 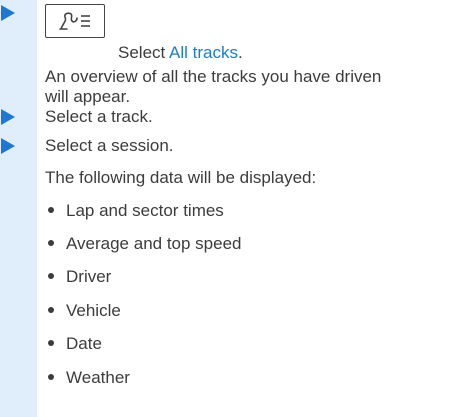 I want to click on list-item: Weather, so click(x=89, y=378).